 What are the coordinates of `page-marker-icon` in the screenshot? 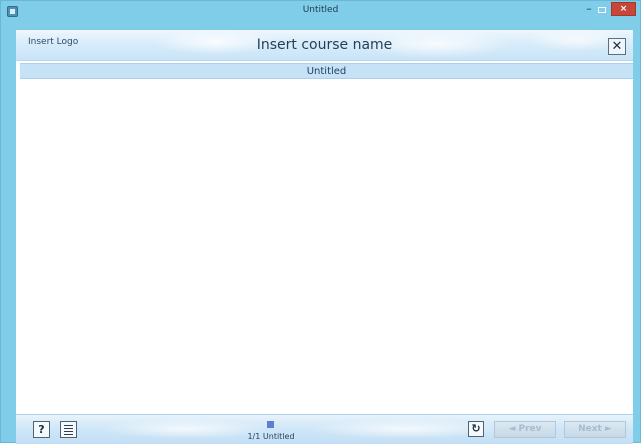 It's located at (270, 424).